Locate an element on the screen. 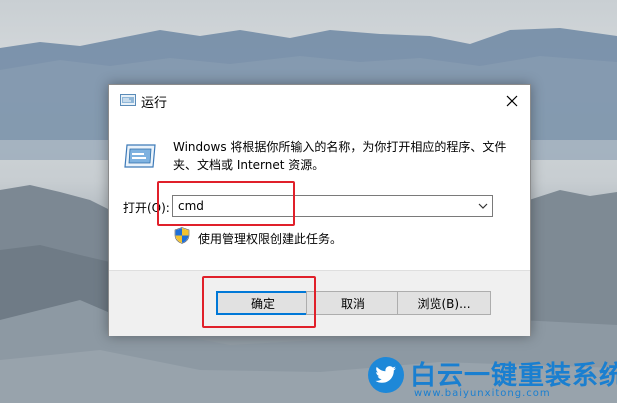  twitter-bird-icon is located at coordinates (386, 375).